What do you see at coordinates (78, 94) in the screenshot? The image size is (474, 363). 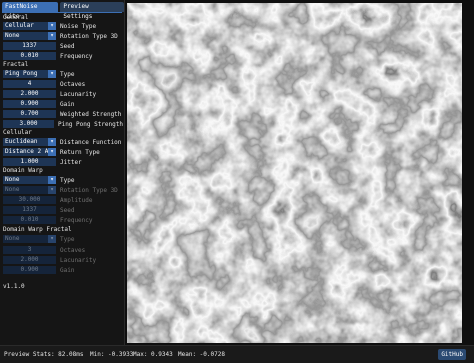 I see `lacunarity-label: Lacunarity` at bounding box center [78, 94].